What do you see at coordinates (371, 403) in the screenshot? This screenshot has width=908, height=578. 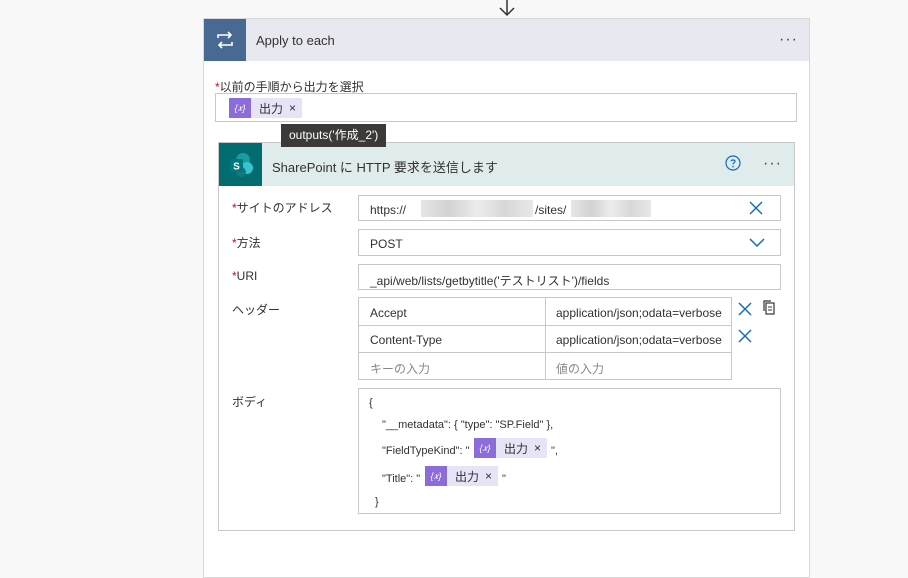 I see `body-line-open: {` at bounding box center [371, 403].